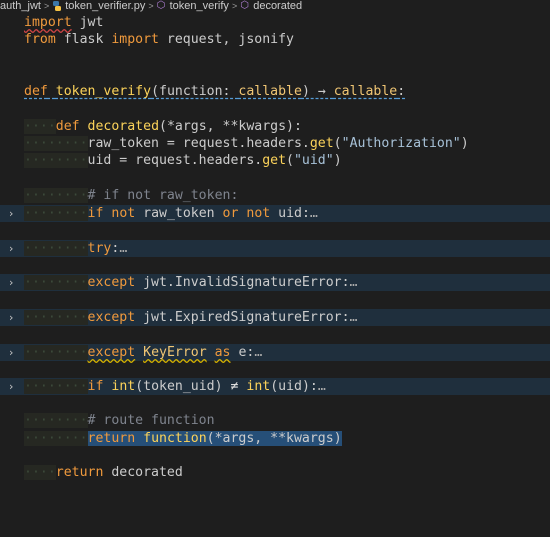  Describe the element at coordinates (175, 352) in the screenshot. I see `type-name: KeyError` at that location.